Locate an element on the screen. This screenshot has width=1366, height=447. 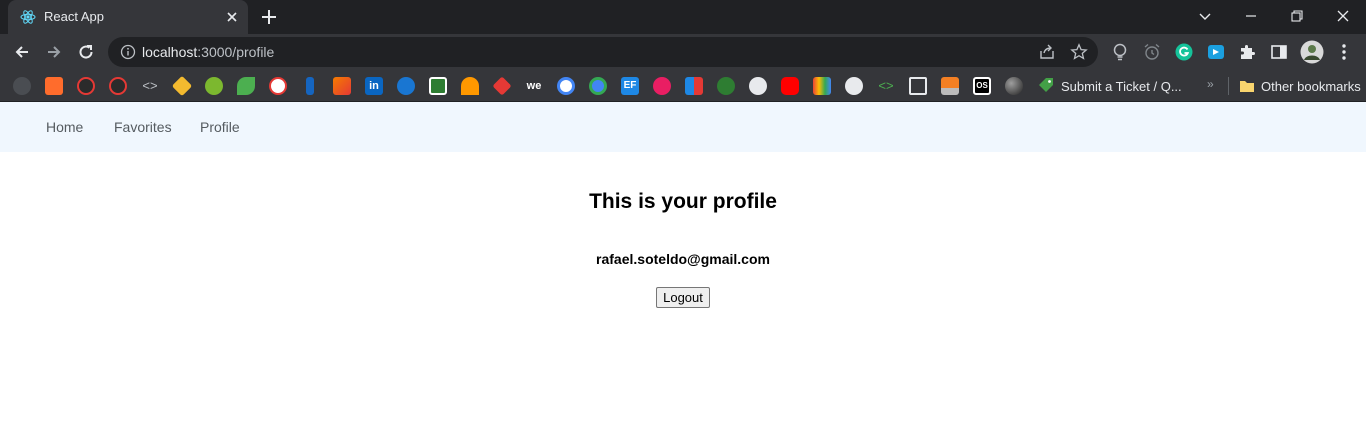
reload-icon is located at coordinates (86, 52).